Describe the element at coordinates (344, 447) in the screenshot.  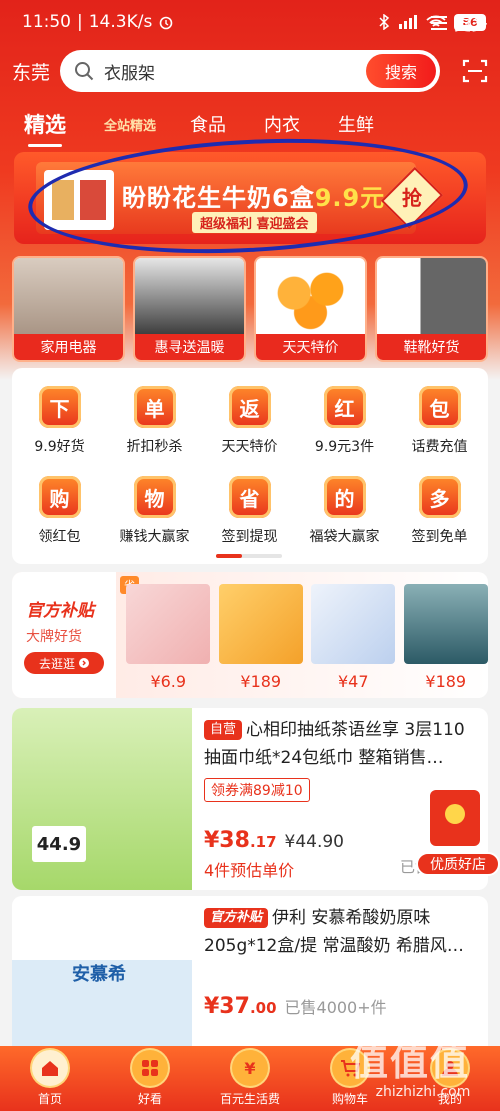
I see `grid-label: 9.9元3件` at that location.